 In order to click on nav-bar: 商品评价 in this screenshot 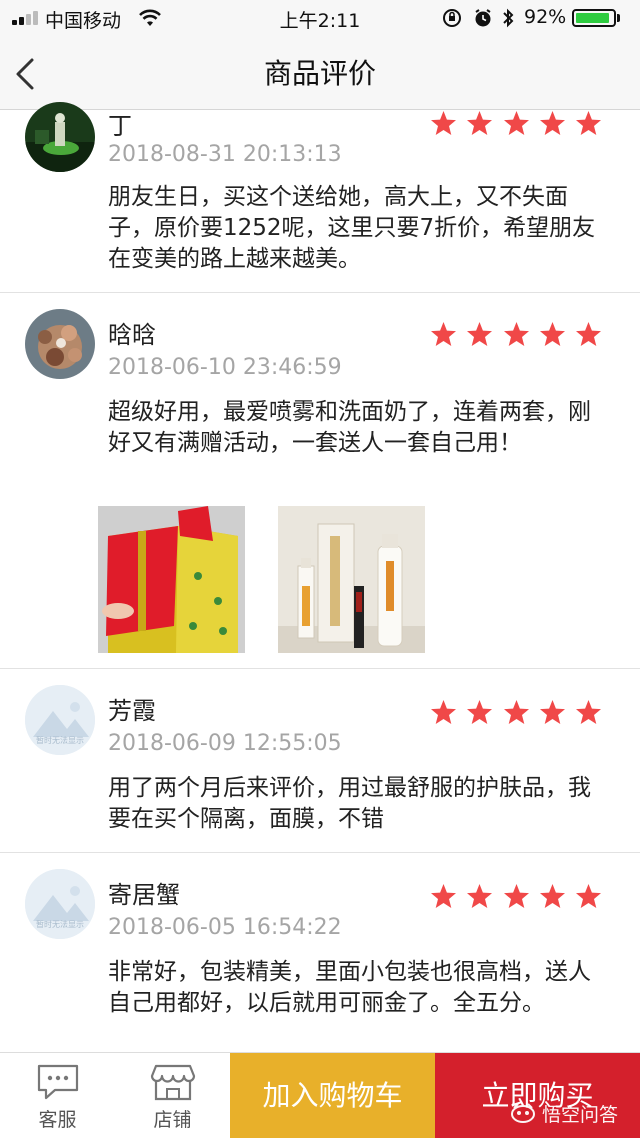, I will do `click(320, 73)`.